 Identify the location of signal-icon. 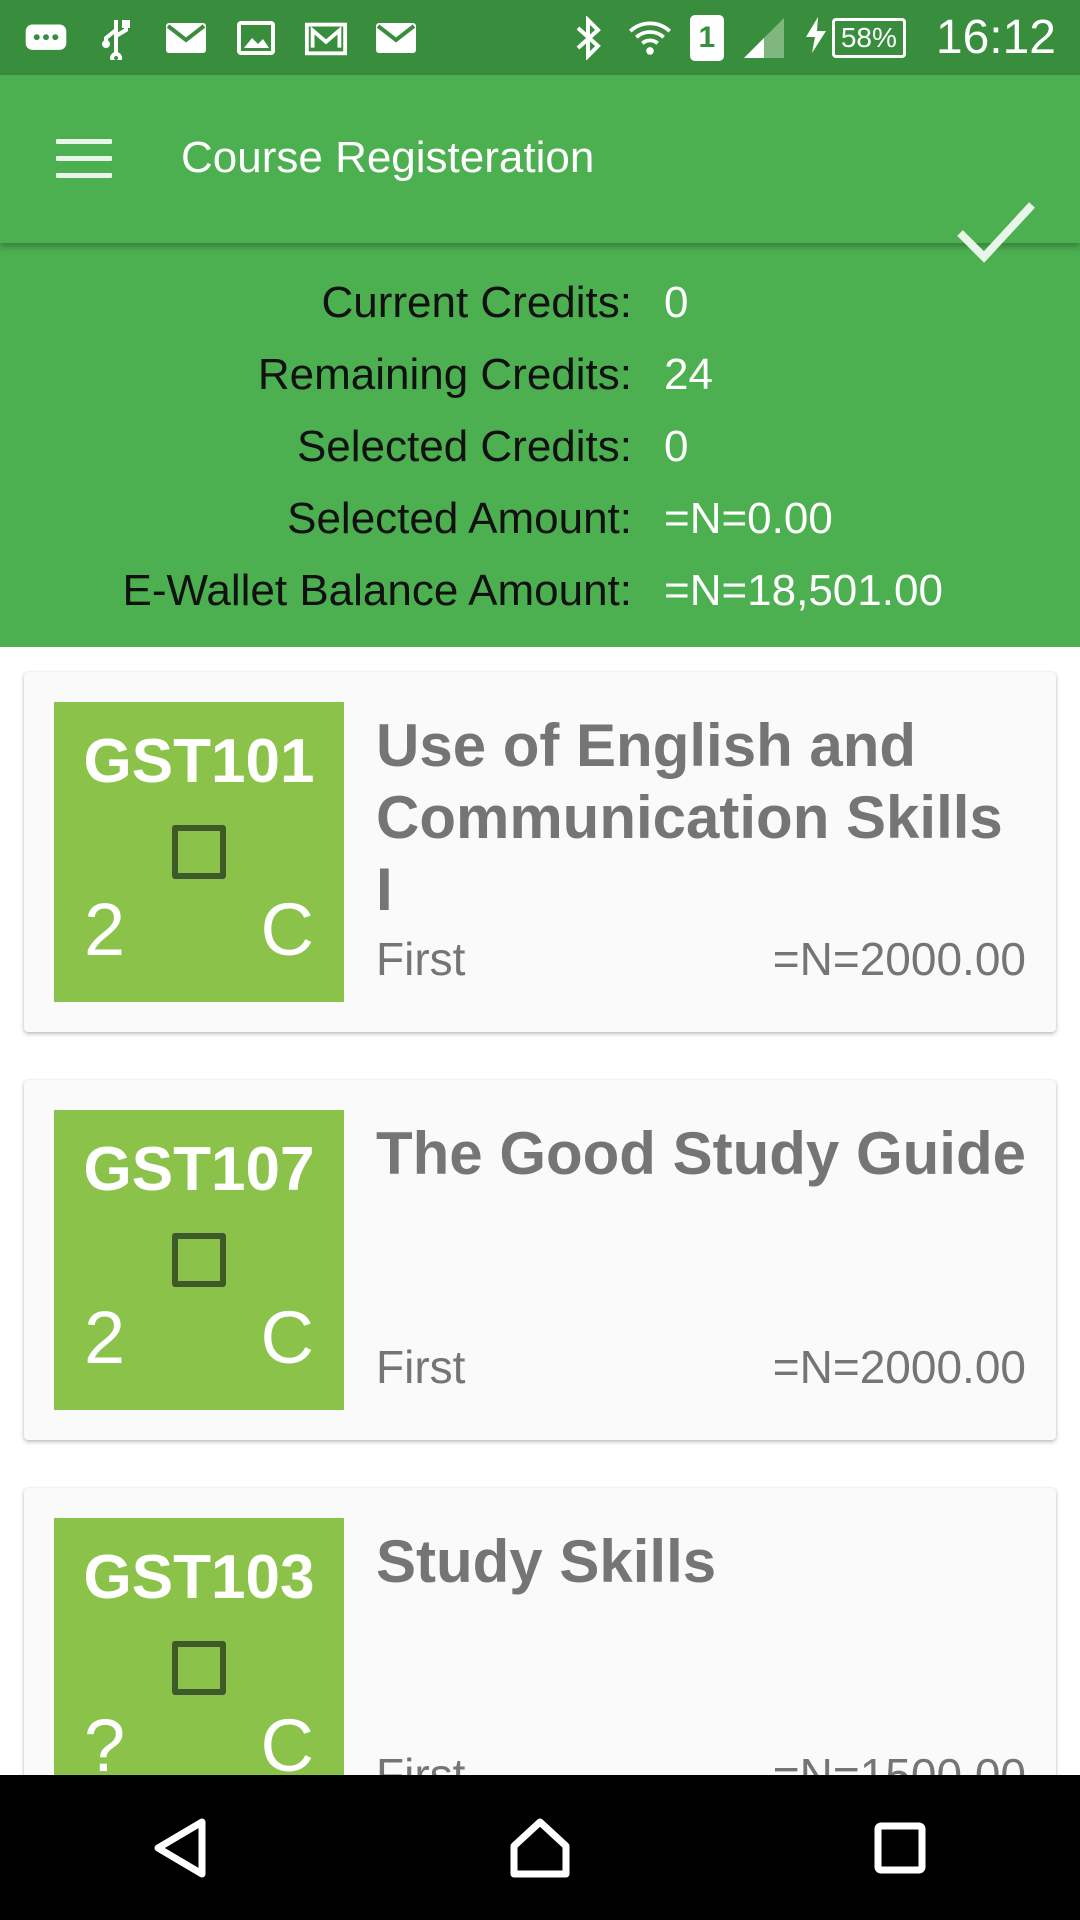
(764, 38).